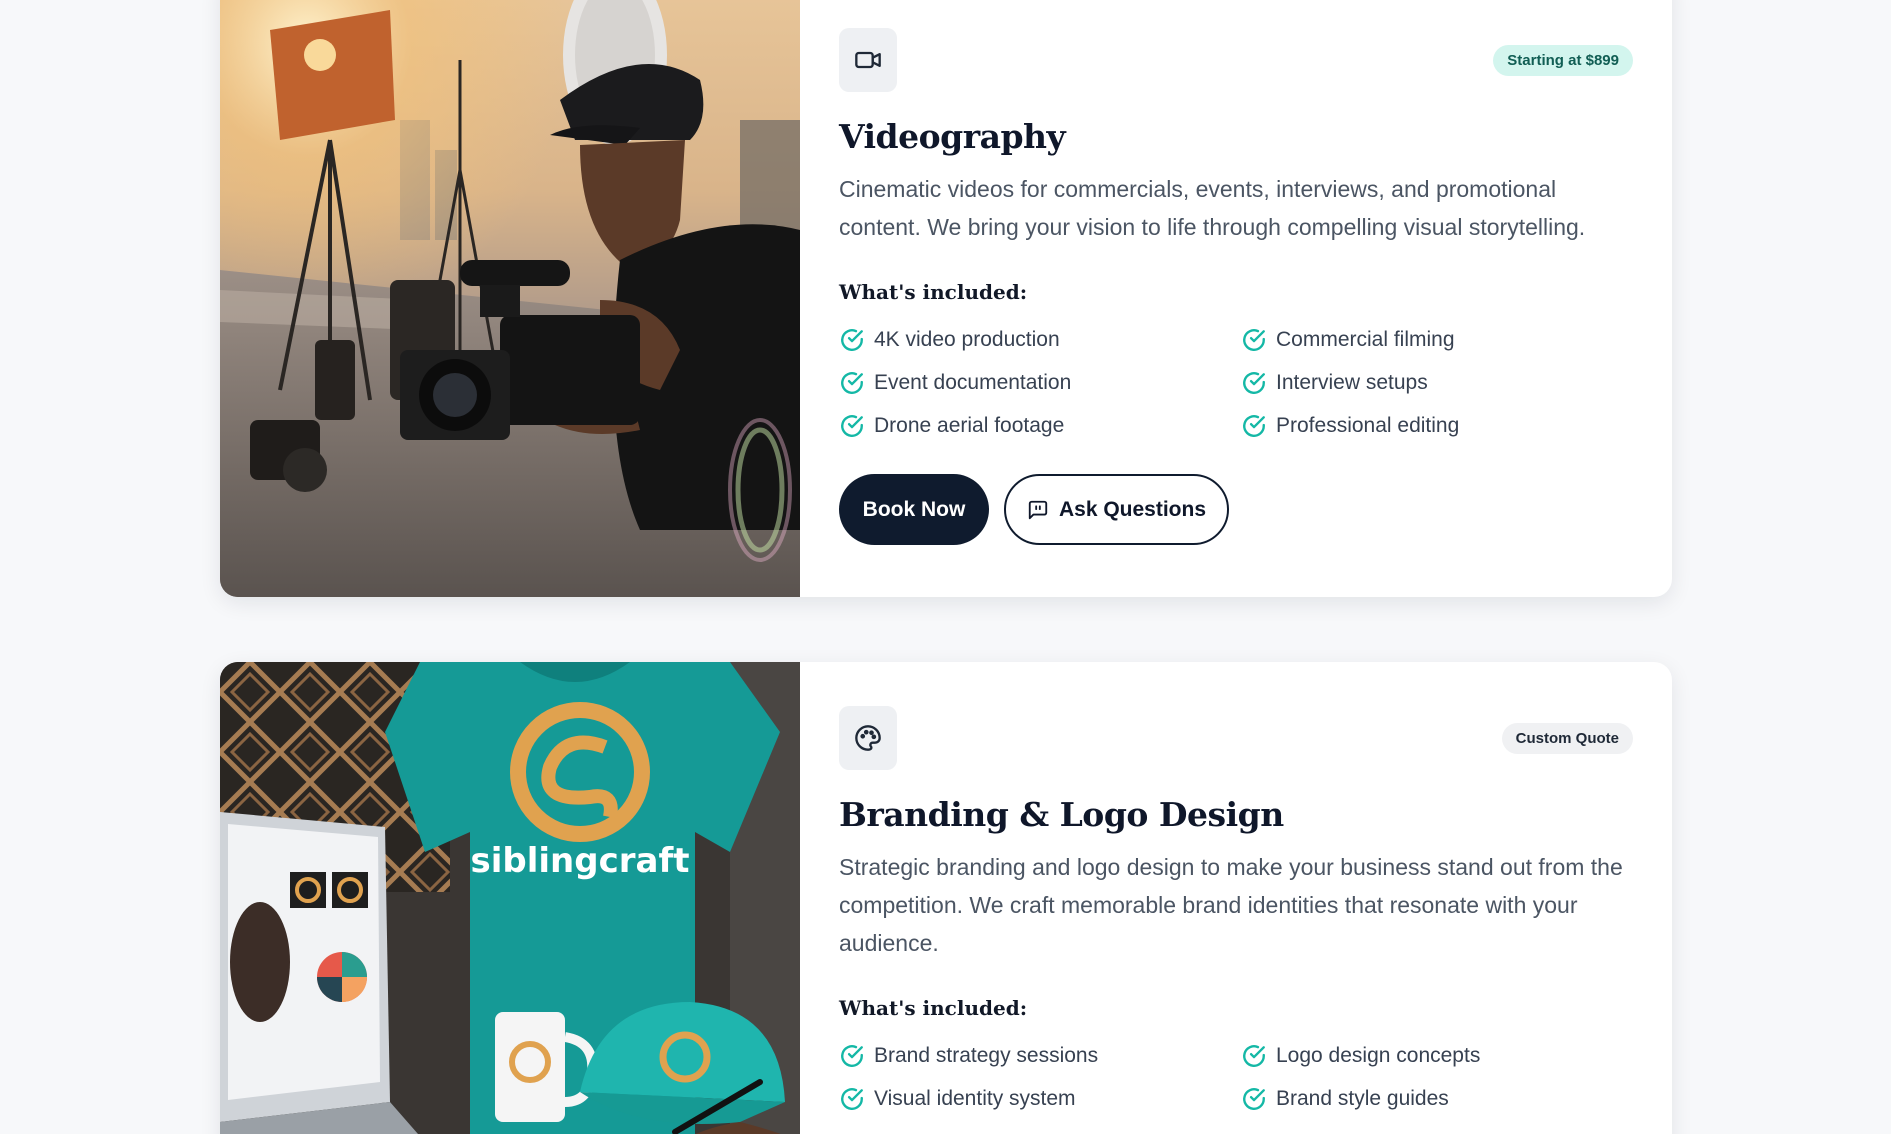  I want to click on feature-item: Brand strategy sessions, so click(1040, 1056).